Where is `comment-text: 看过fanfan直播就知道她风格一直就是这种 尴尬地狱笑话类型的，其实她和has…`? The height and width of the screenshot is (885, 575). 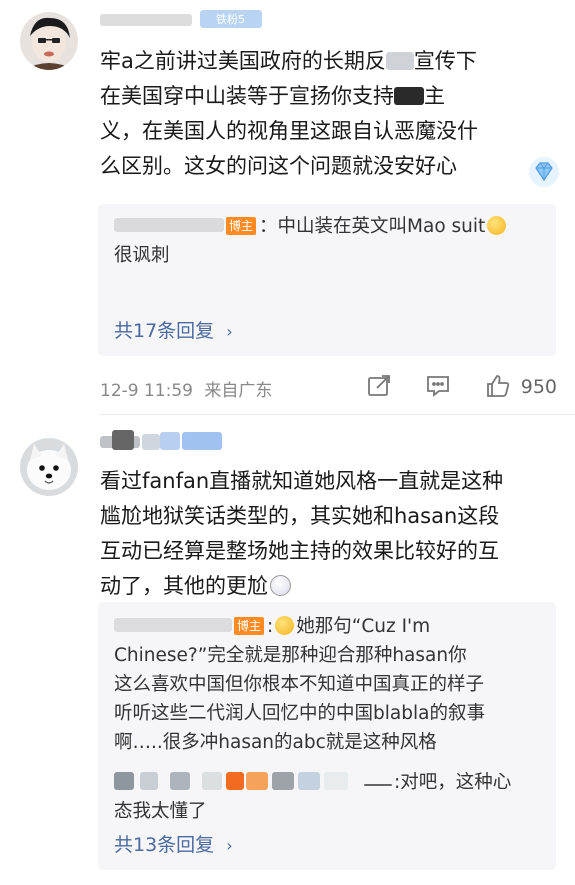
comment-text: 看过fanfan直播就知道她风格一直就是这种 尴尬地狱笑话类型的，其实她和has… is located at coordinates (302, 533).